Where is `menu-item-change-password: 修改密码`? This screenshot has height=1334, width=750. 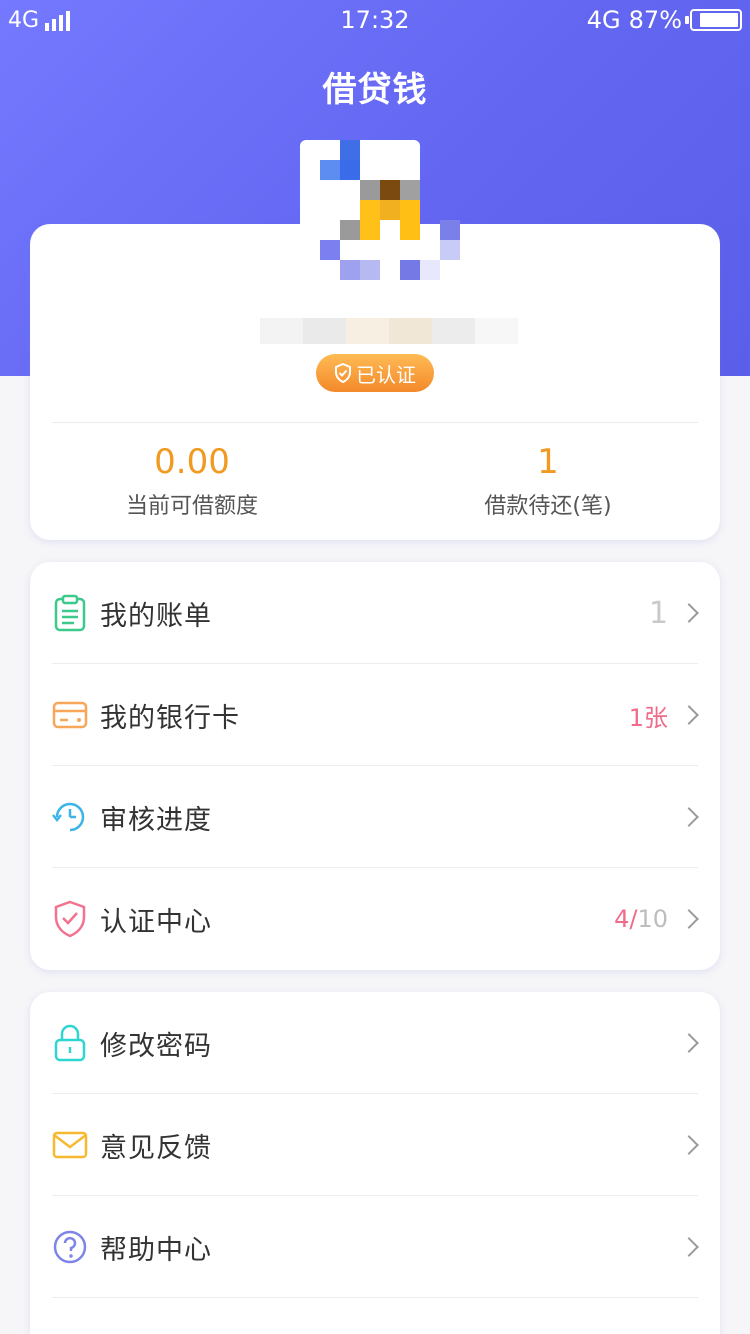 menu-item-change-password: 修改密码 is located at coordinates (375, 1043).